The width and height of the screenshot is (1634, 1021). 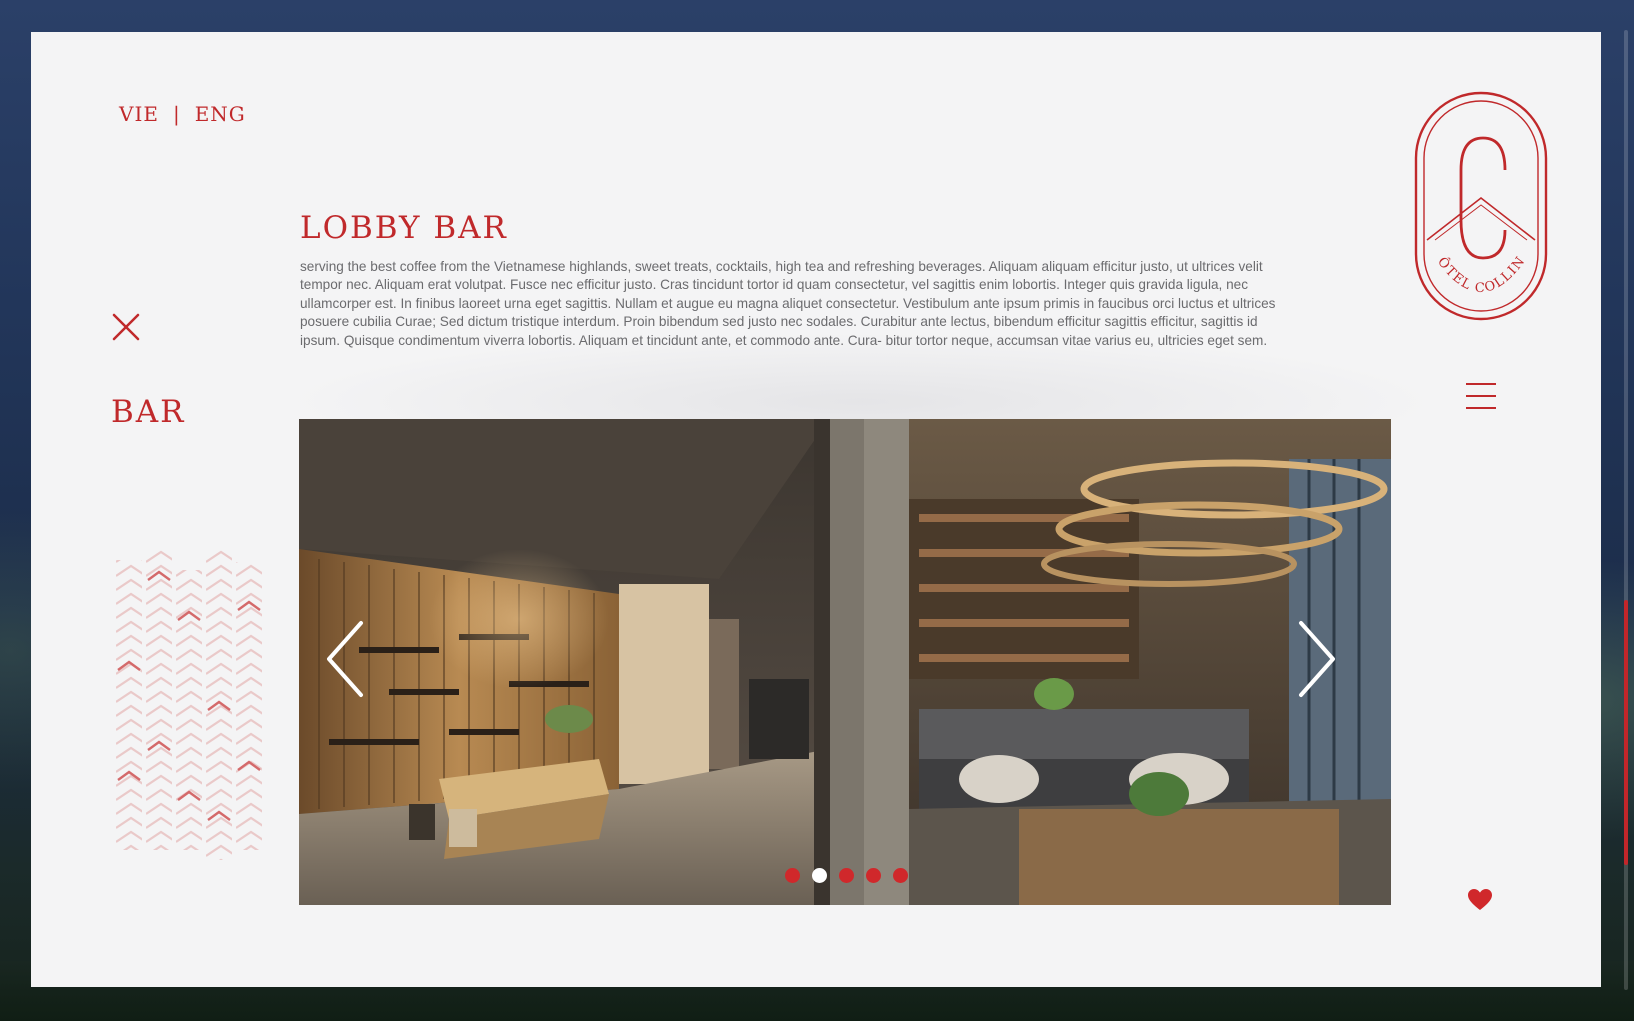 What do you see at coordinates (1626, 732) in the screenshot?
I see `scrollbar-thumb` at bounding box center [1626, 732].